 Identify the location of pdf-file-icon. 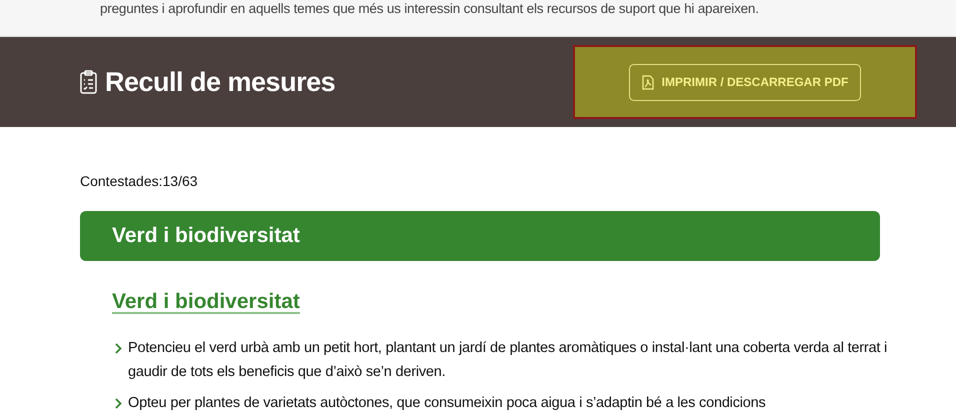
(648, 82).